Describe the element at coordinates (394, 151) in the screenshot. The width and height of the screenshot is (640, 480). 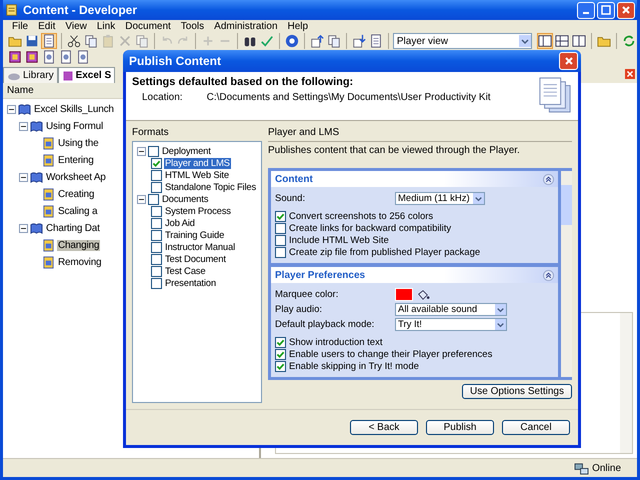
I see `format-description: Publishes content that can be viewed through the Player.` at that location.